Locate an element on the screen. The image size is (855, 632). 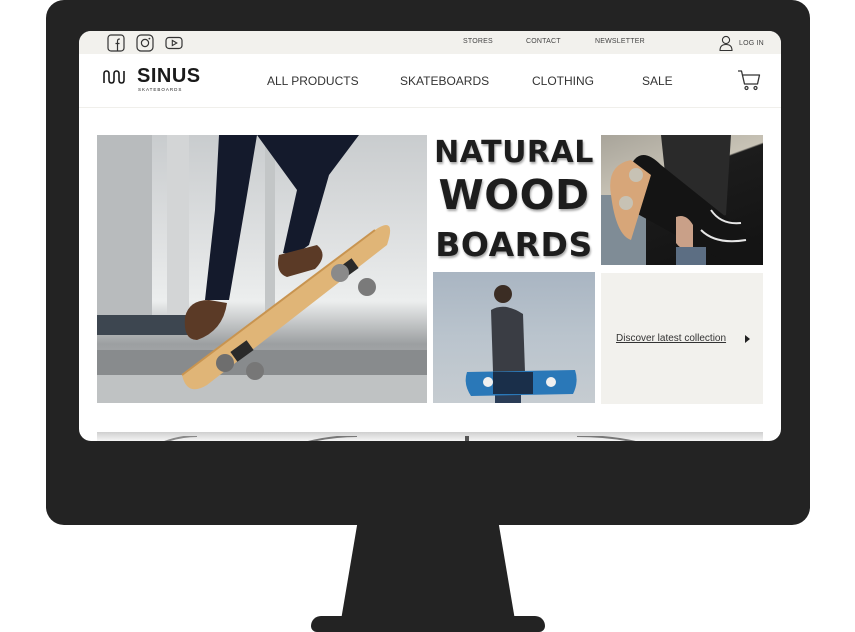
headline-natural: NATURAL is located at coordinates (514, 152).